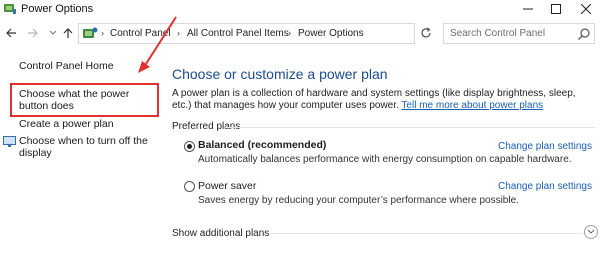 The image size is (600, 260). I want to click on balanced-plan-name: Balanced (recommended), so click(262, 145).